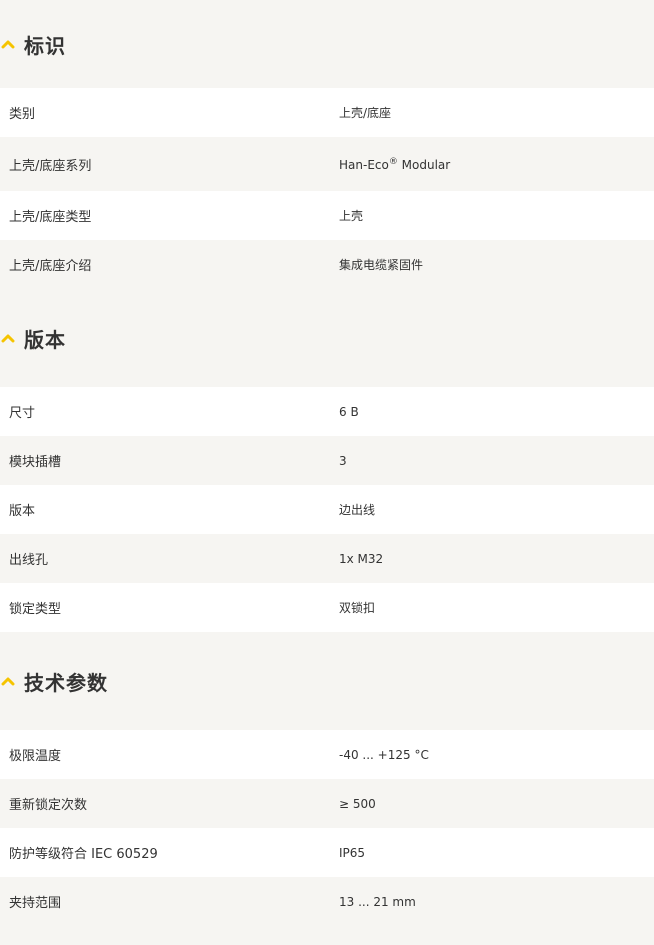  I want to click on section-title: 技术参数, so click(66, 682).